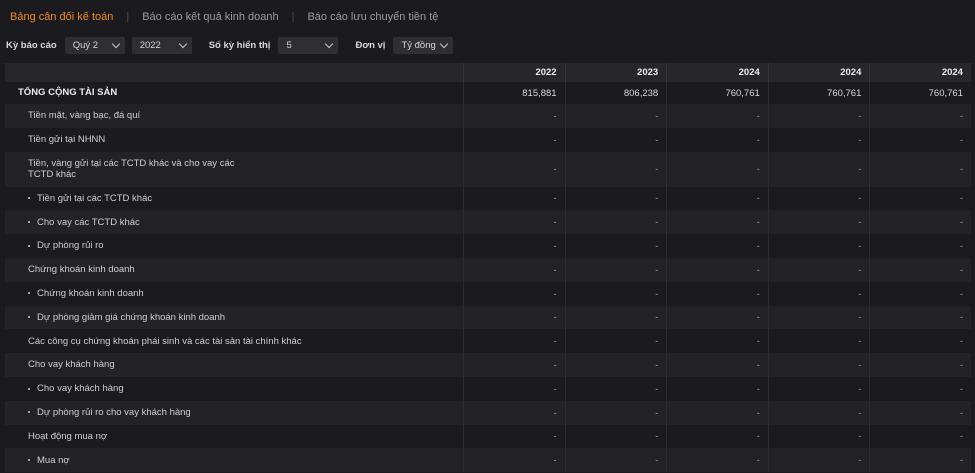 The height and width of the screenshot is (473, 975). I want to click on tab-income-statement: Báo cáo kết quả kinh doanh, so click(210, 17).